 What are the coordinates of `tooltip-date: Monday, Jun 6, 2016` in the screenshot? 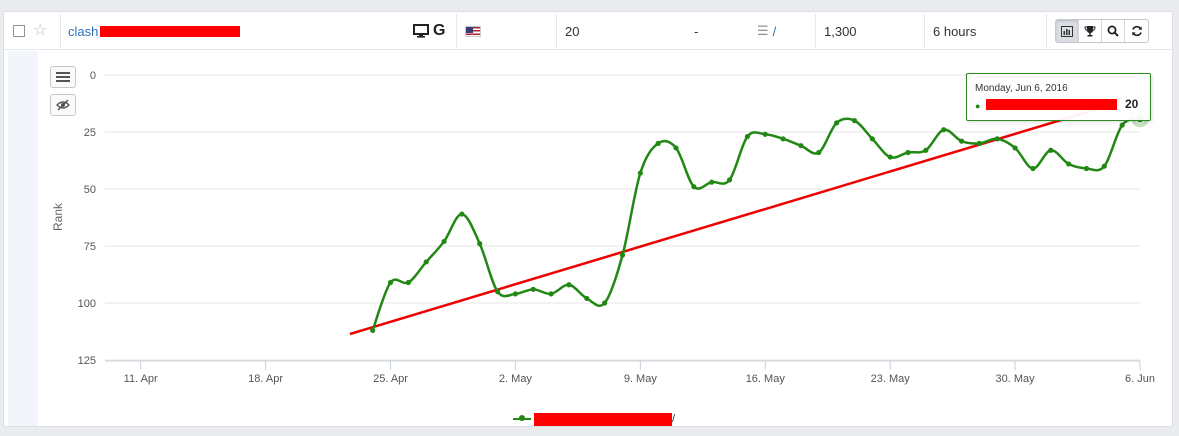 It's located at (1021, 88).